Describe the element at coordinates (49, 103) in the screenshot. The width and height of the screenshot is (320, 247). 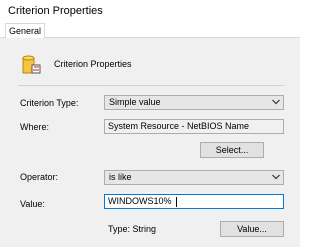
I see `criterion-type-label: Criterion Type:` at that location.